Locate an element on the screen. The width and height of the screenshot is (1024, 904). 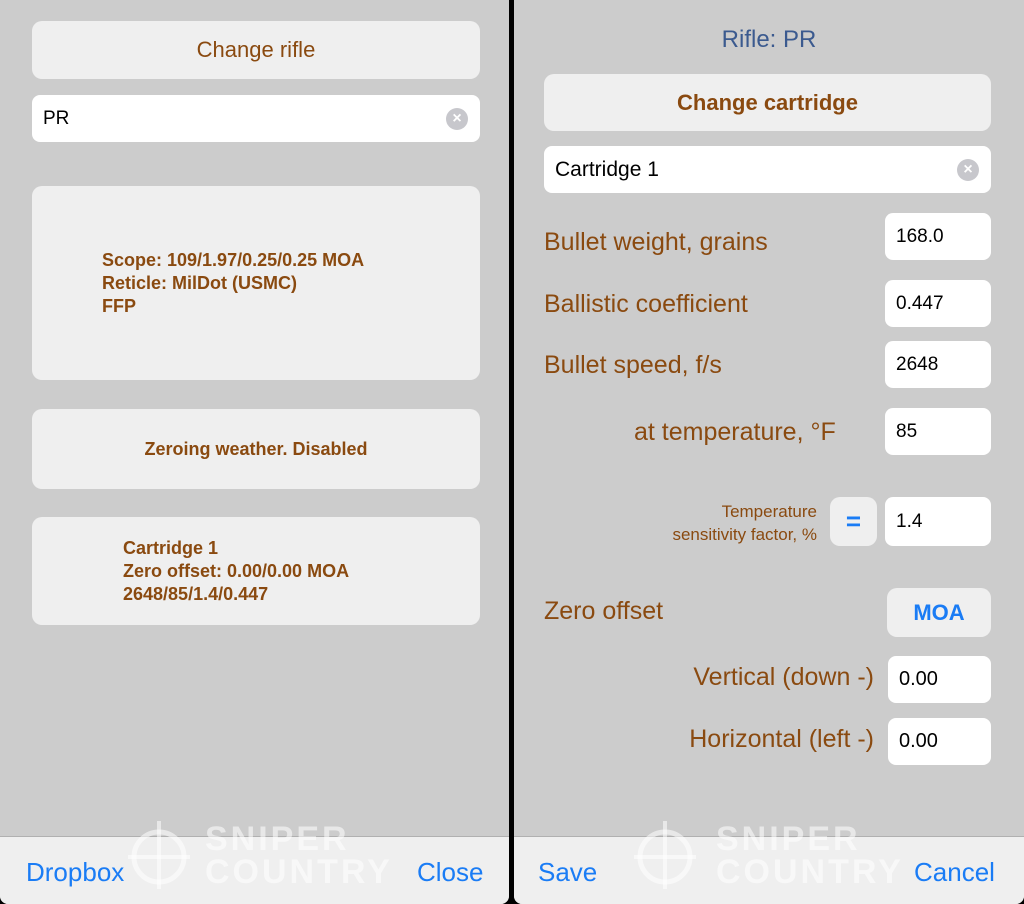
vertical-offset-label: Vertical (down -) is located at coordinates (783, 677).